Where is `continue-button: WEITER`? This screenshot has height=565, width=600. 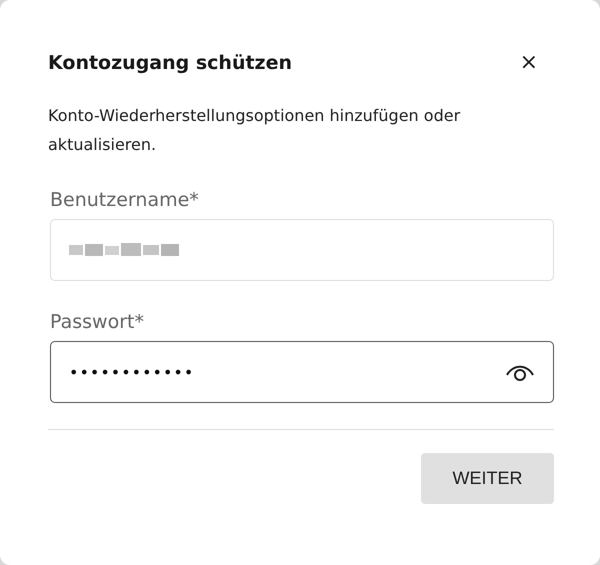
continue-button: WEITER is located at coordinates (487, 478).